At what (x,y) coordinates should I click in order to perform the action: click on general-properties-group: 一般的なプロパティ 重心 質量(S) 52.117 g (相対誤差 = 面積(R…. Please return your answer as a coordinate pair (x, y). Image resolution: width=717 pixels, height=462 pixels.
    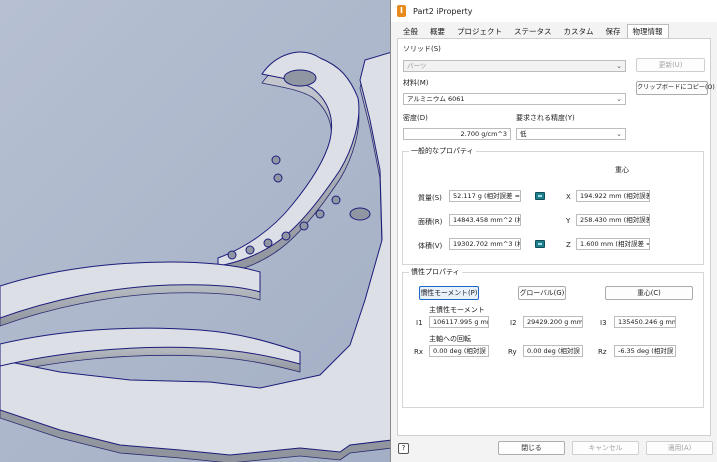
    Looking at the image, I should click on (553, 205).